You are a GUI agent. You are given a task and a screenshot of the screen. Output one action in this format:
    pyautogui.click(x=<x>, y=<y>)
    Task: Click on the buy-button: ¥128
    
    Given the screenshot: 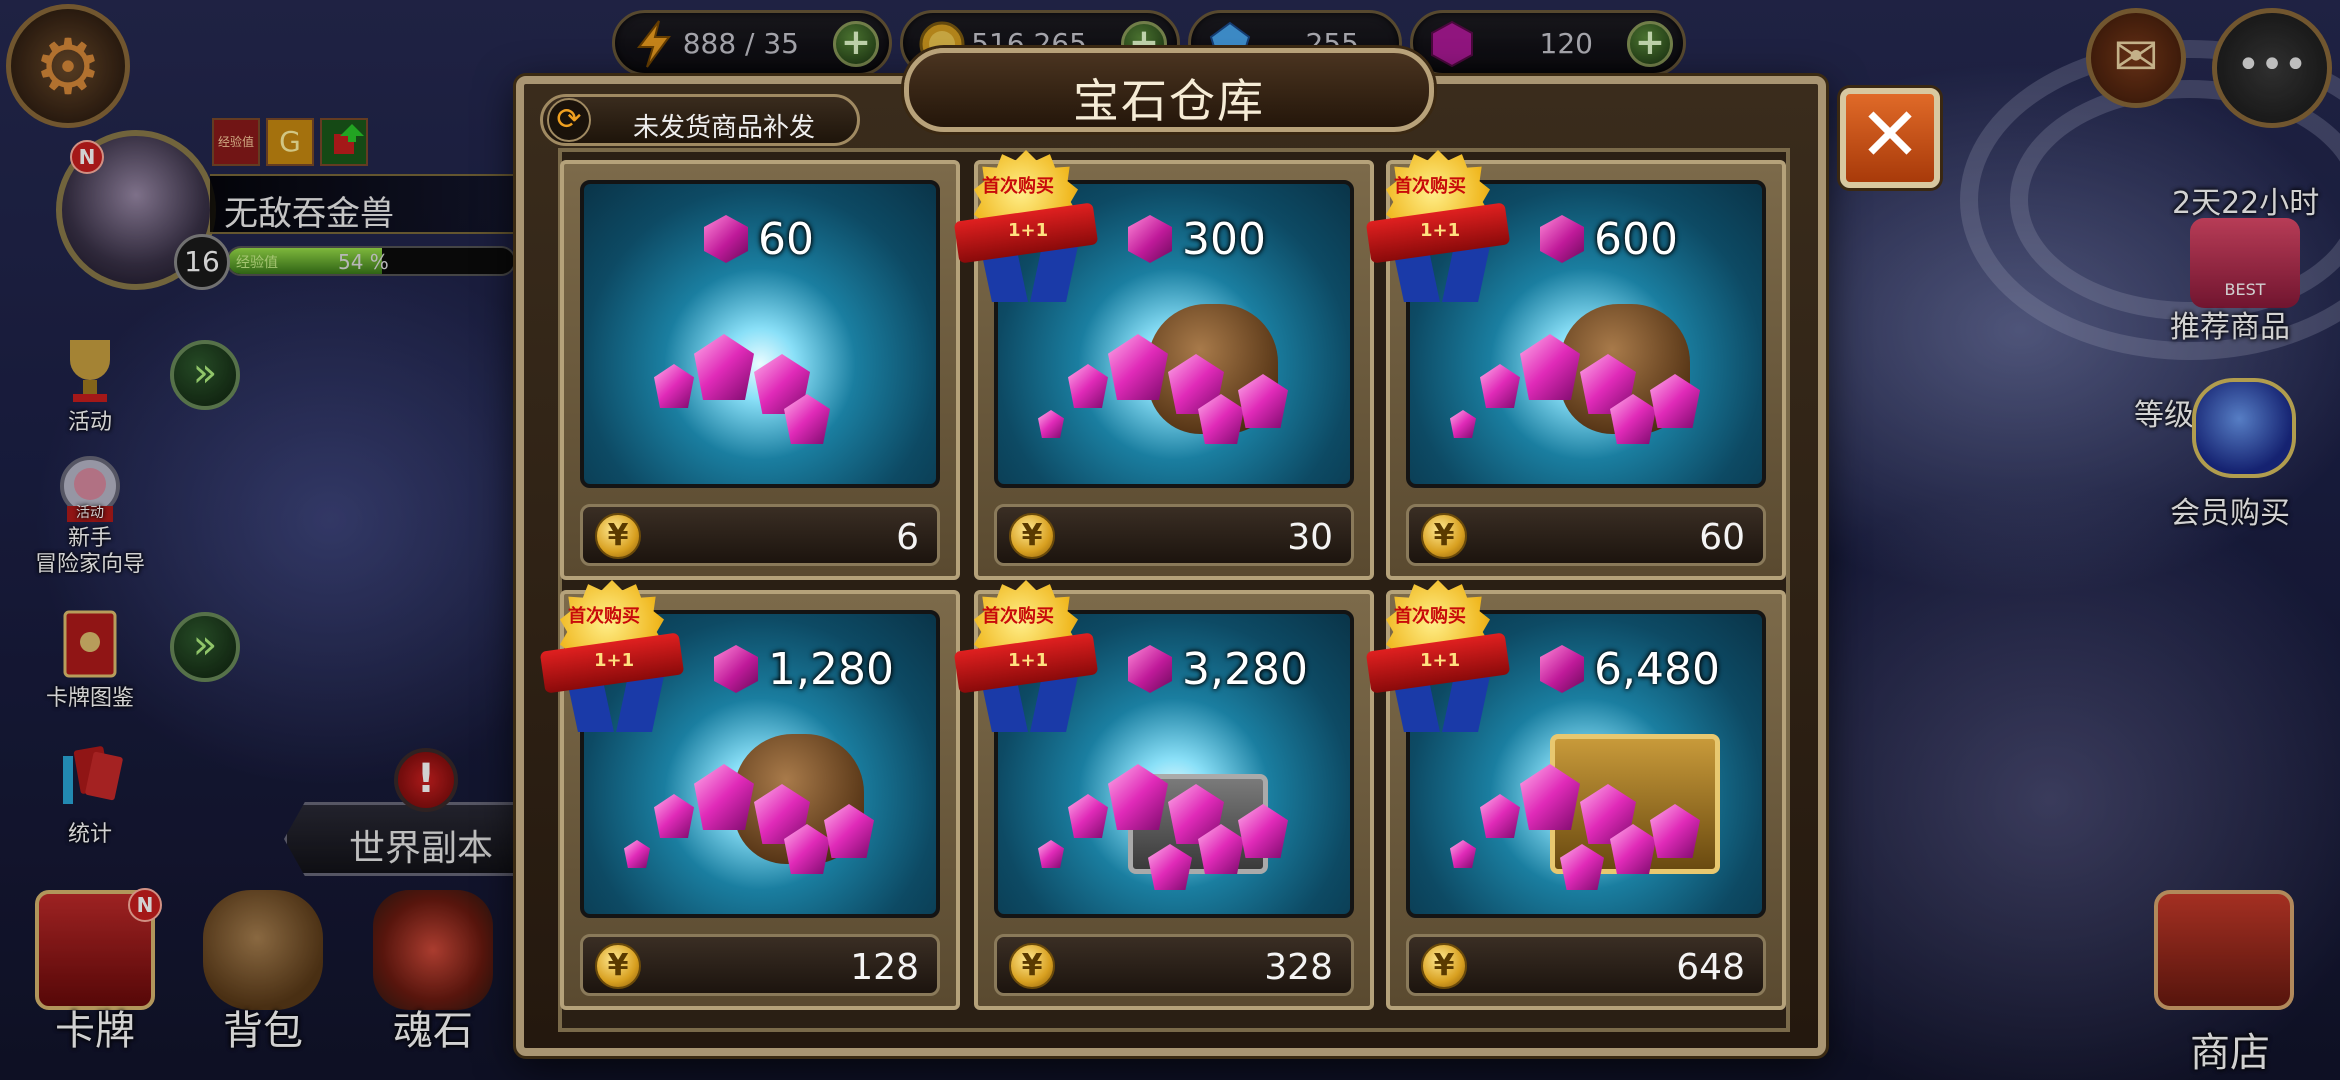 What is the action you would take?
    pyautogui.click(x=760, y=965)
    